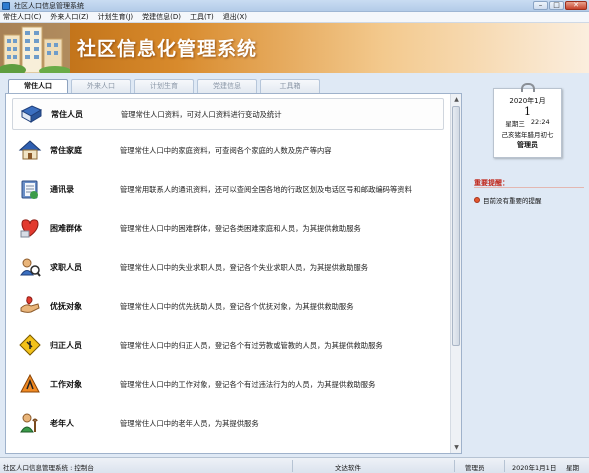 The image size is (589, 473). Describe the element at coordinates (116, 17) in the screenshot. I see `menu-item-family-planning: 计划生育(J)` at that location.